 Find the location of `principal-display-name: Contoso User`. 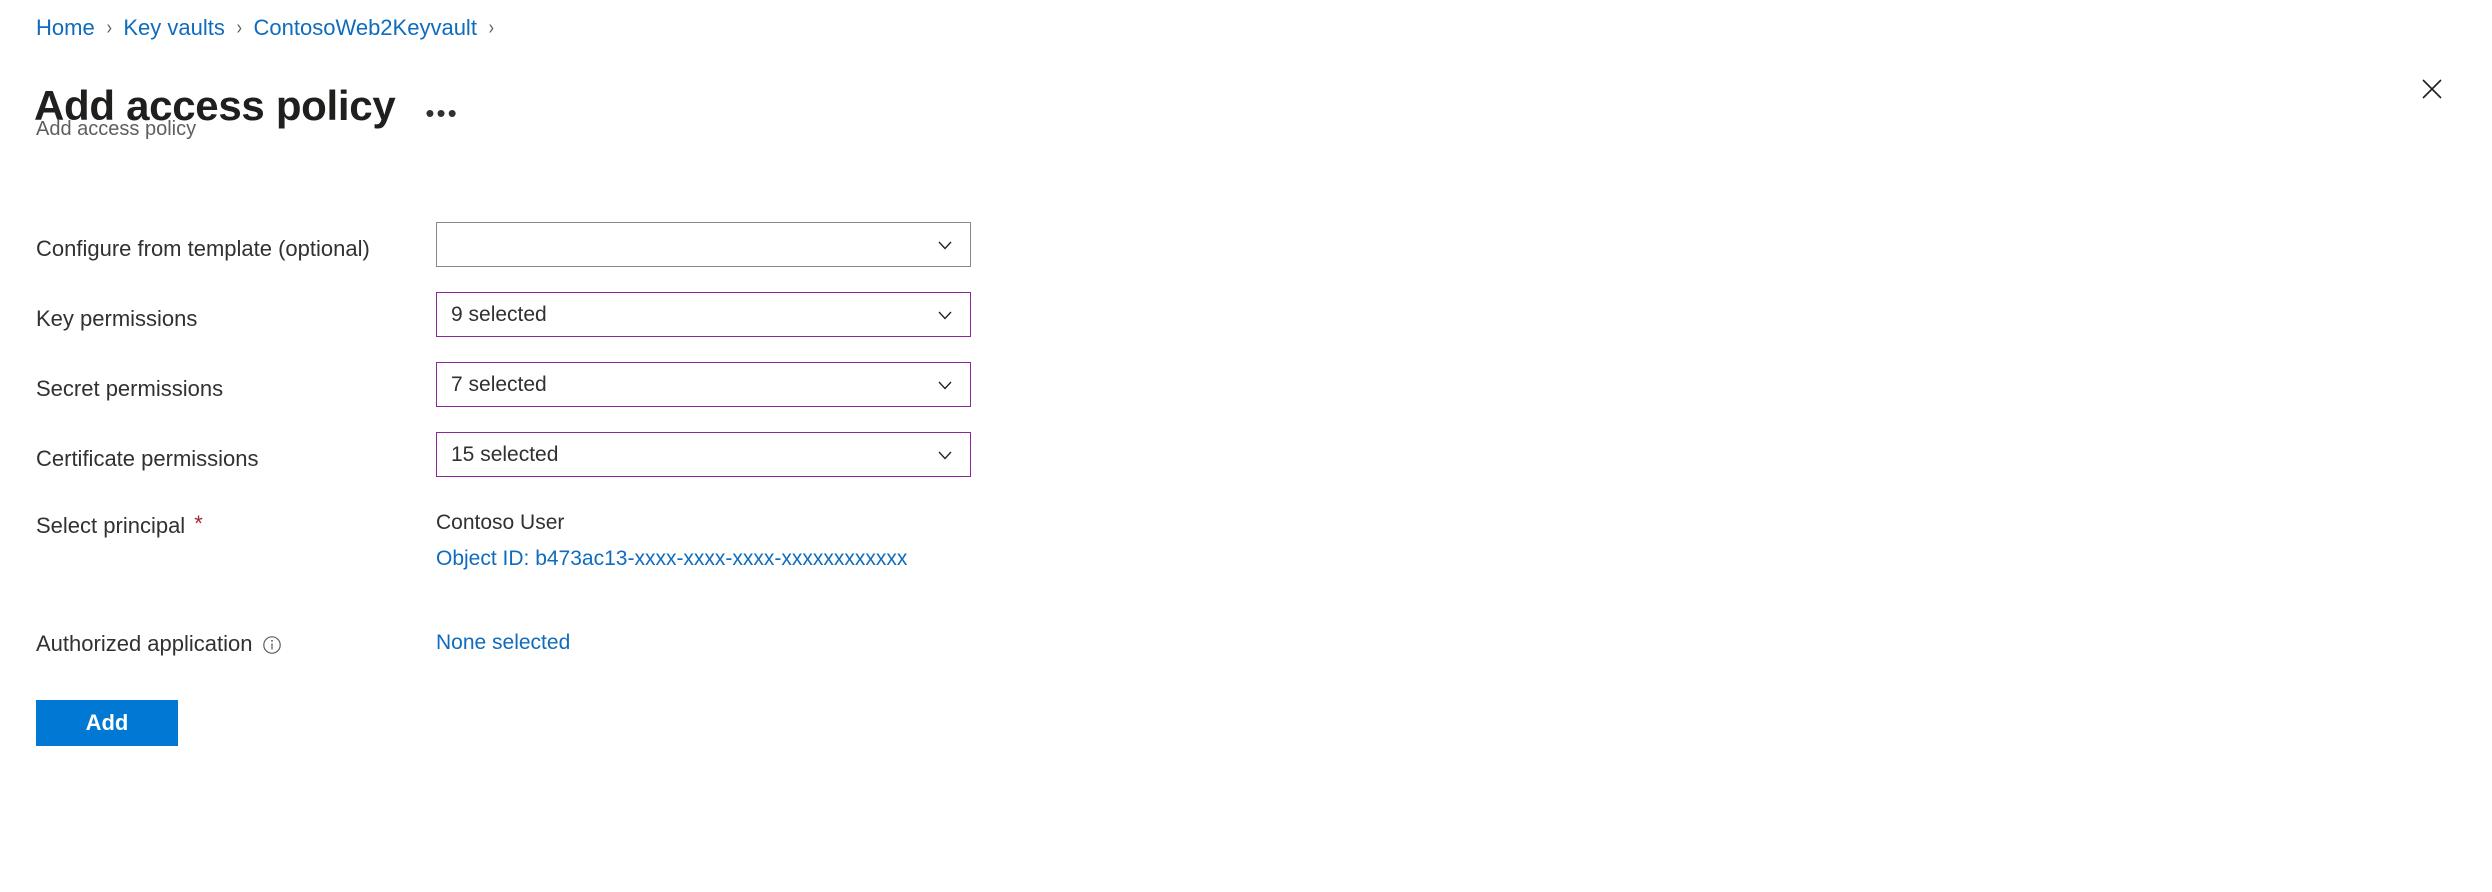

principal-display-name: Contoso User is located at coordinates (500, 522).